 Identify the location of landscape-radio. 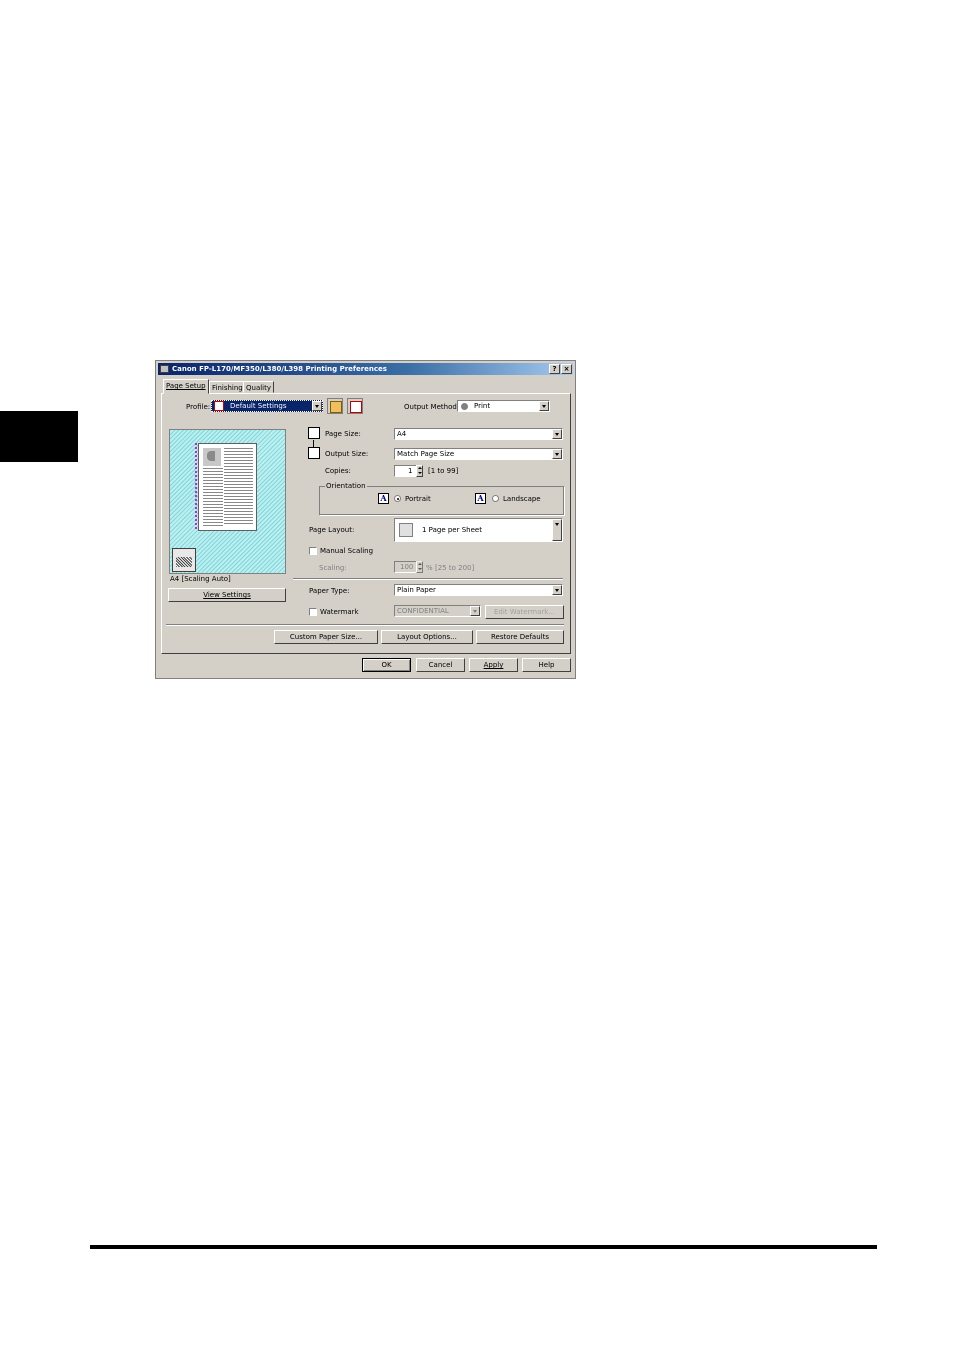
(495, 498).